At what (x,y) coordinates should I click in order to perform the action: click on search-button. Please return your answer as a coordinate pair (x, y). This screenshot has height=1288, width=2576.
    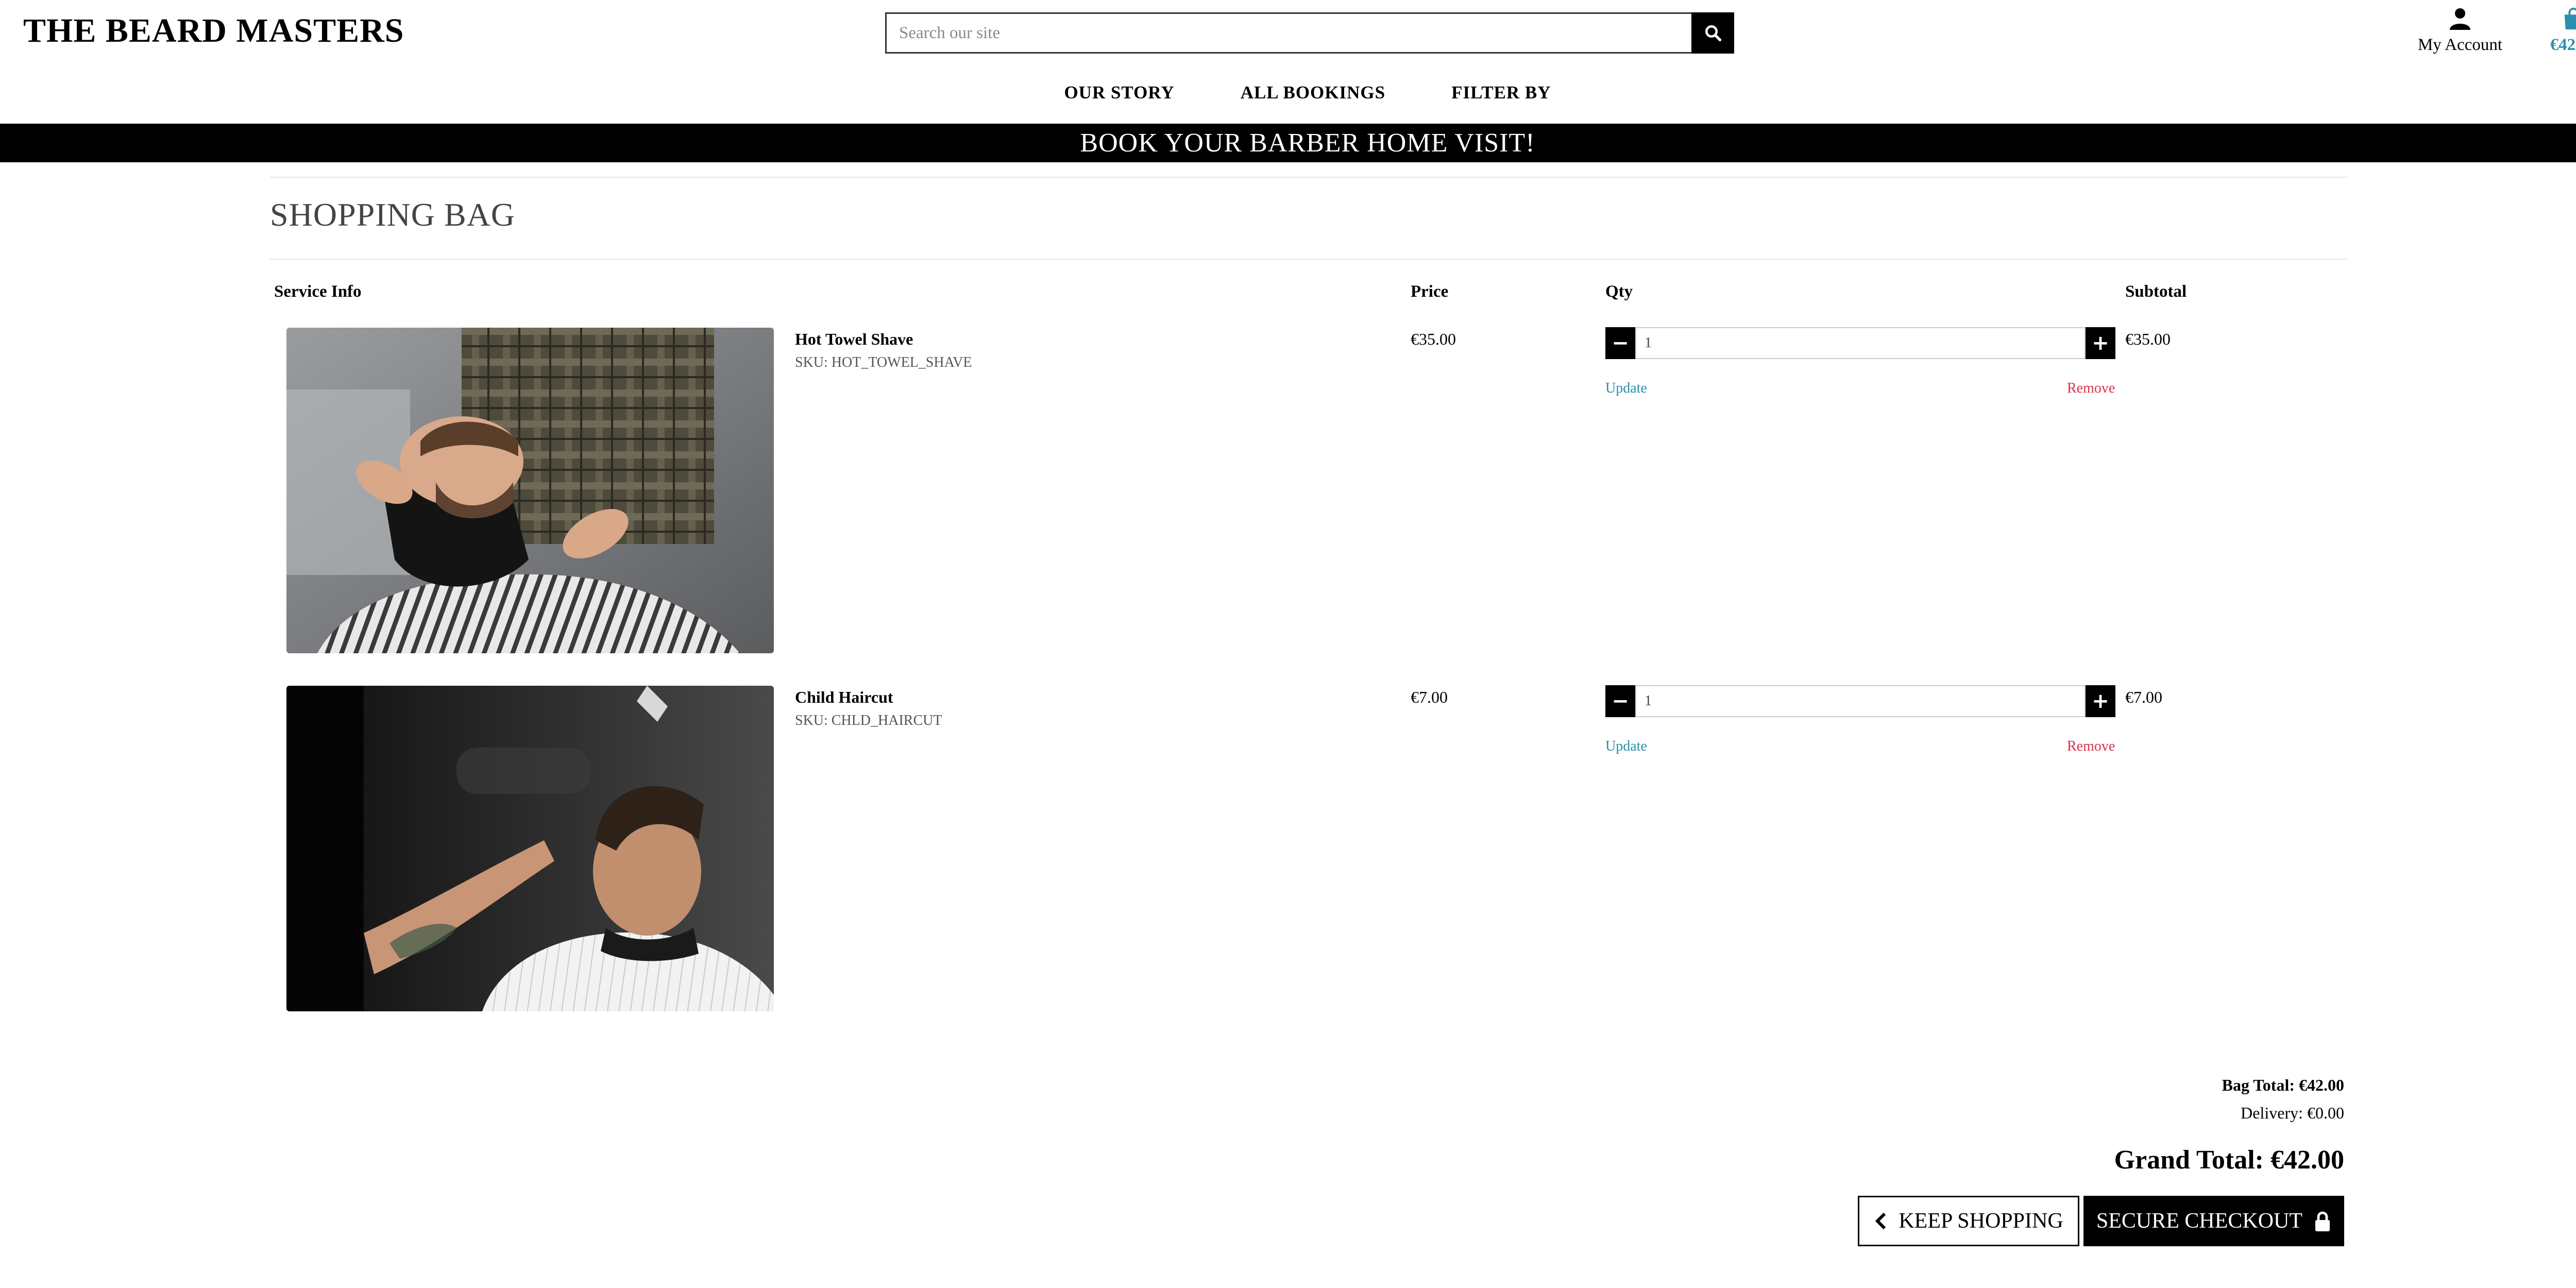
    Looking at the image, I should click on (1712, 33).